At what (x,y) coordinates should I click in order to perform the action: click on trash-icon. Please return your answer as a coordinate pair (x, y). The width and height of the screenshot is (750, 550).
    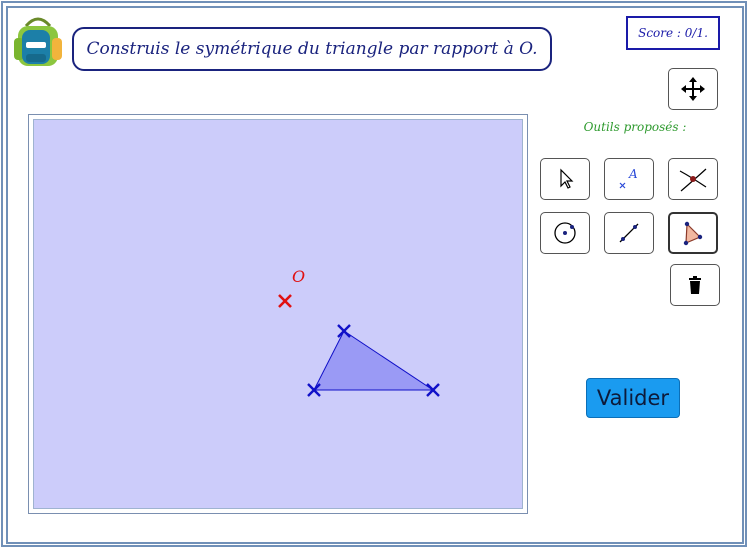
    Looking at the image, I should click on (695, 285).